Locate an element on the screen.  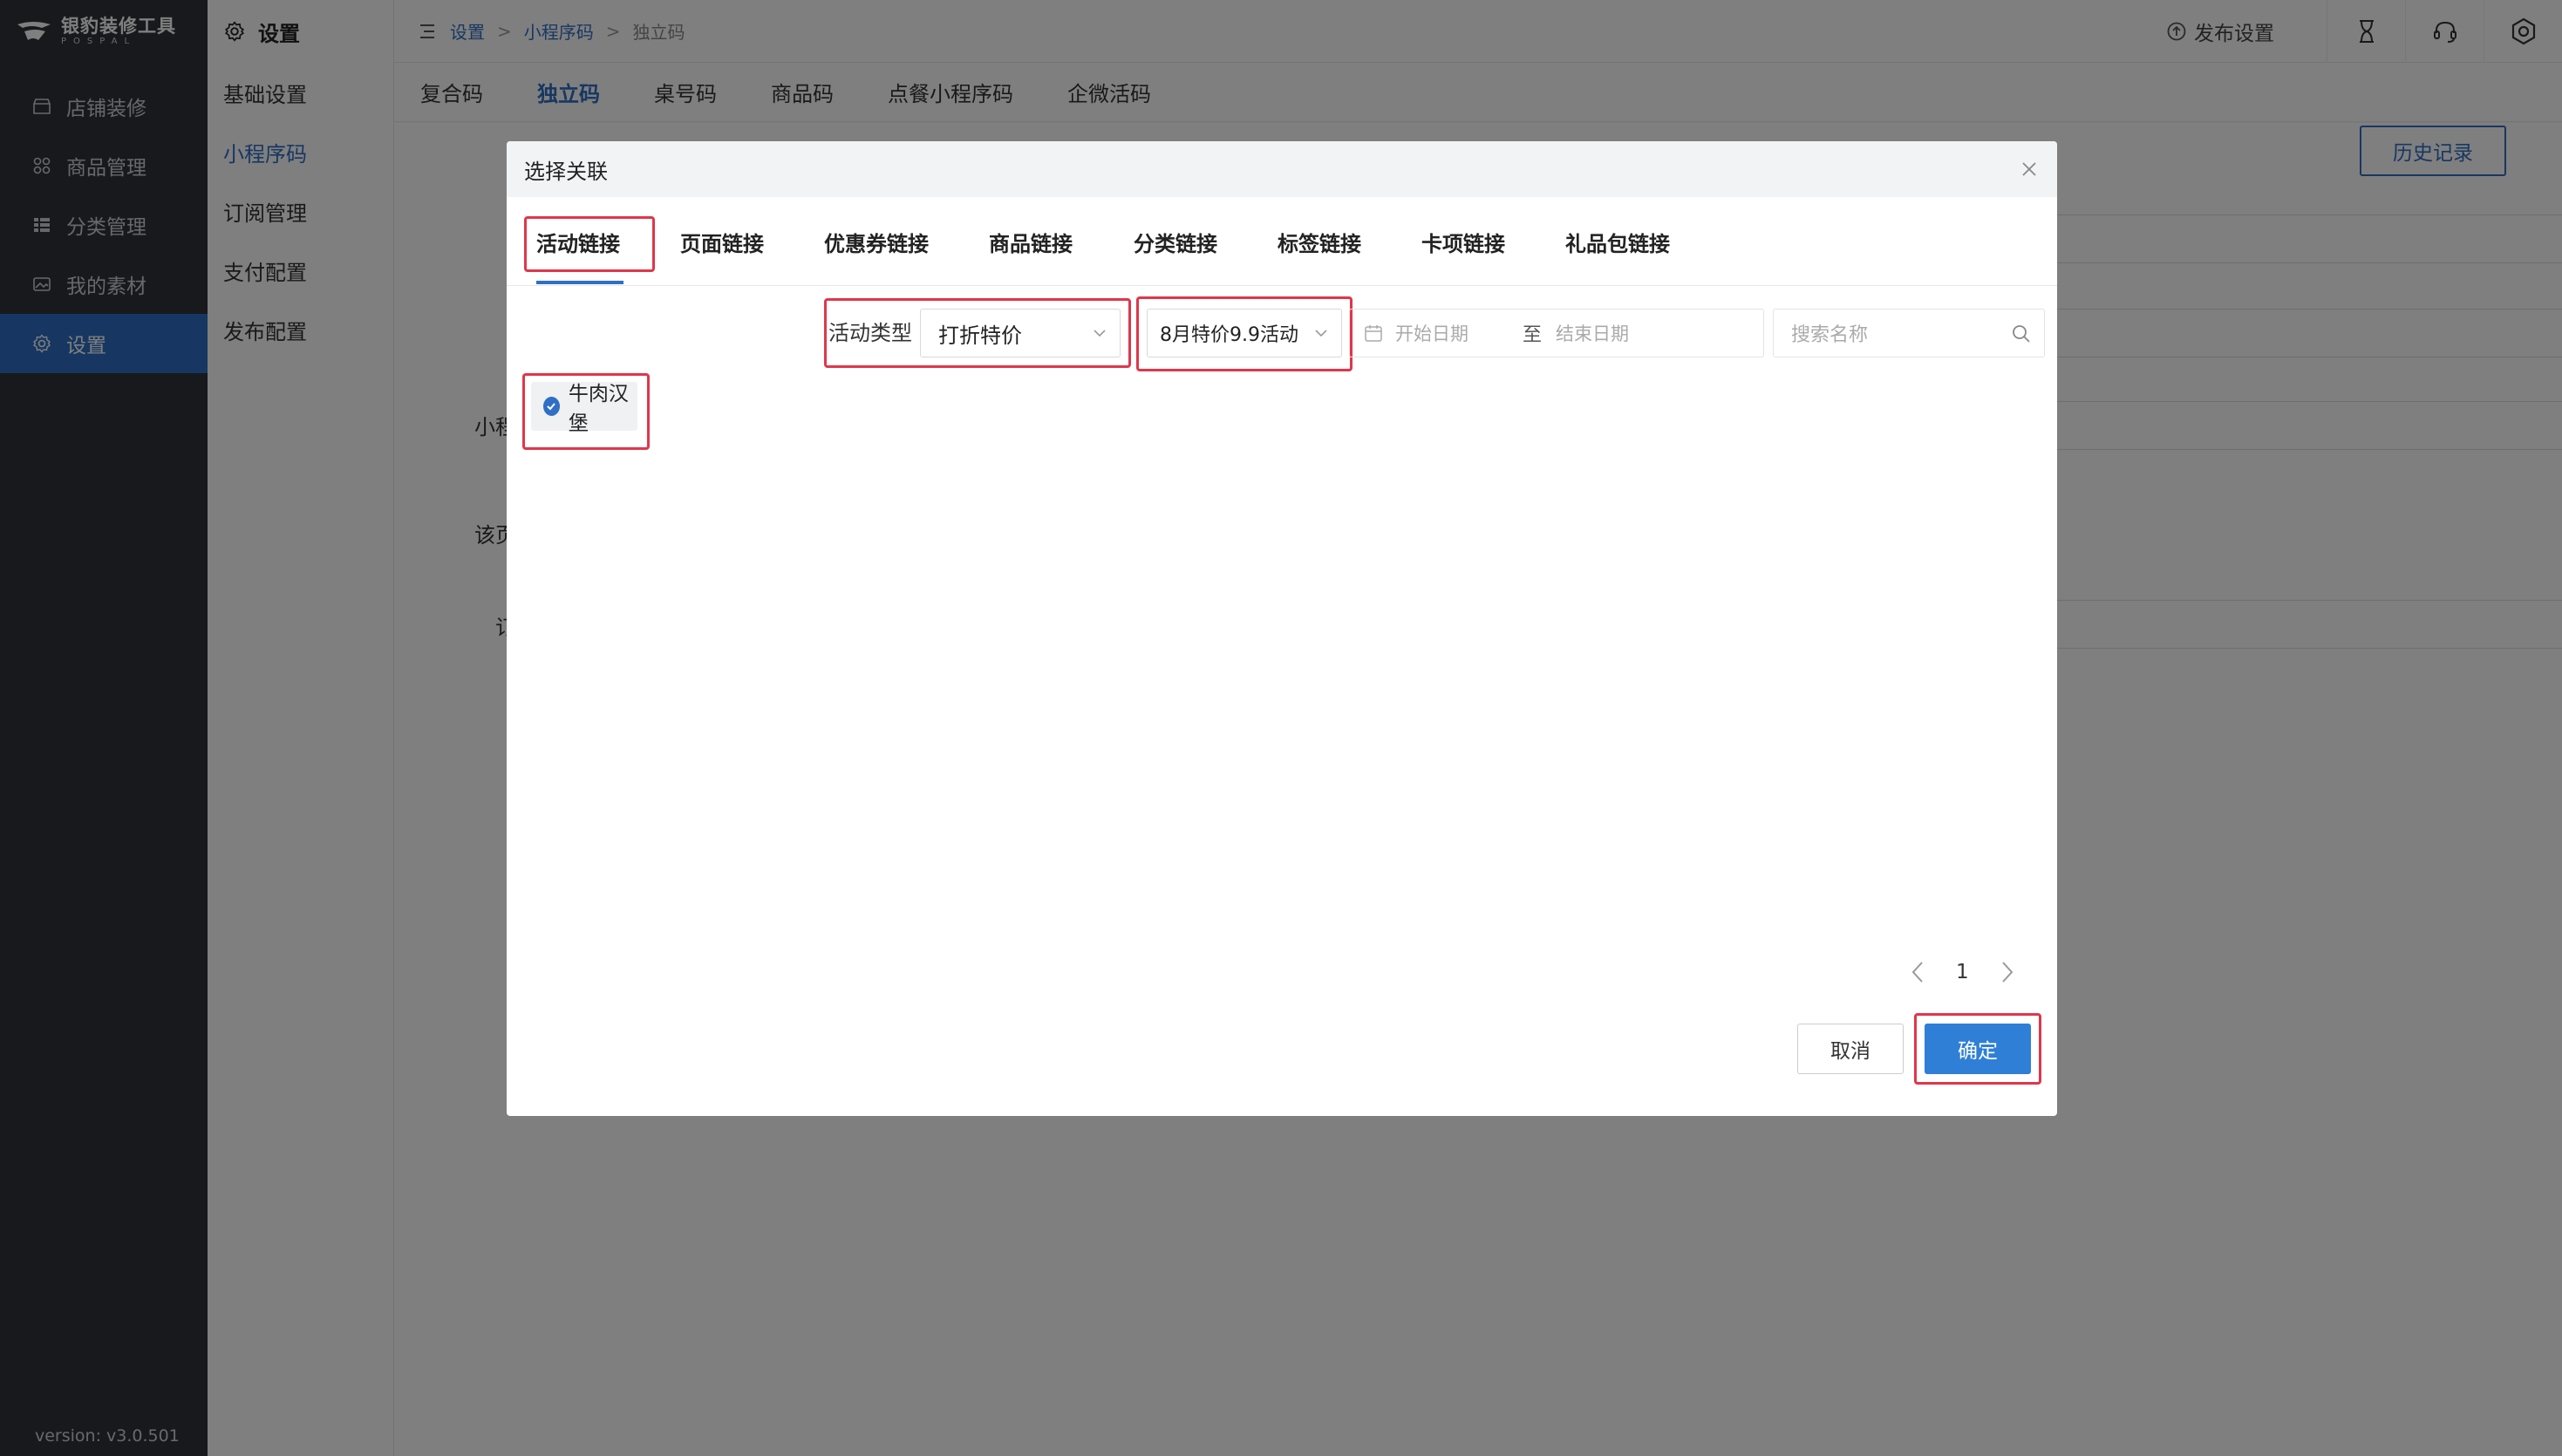
search-icon is located at coordinates (2021, 333).